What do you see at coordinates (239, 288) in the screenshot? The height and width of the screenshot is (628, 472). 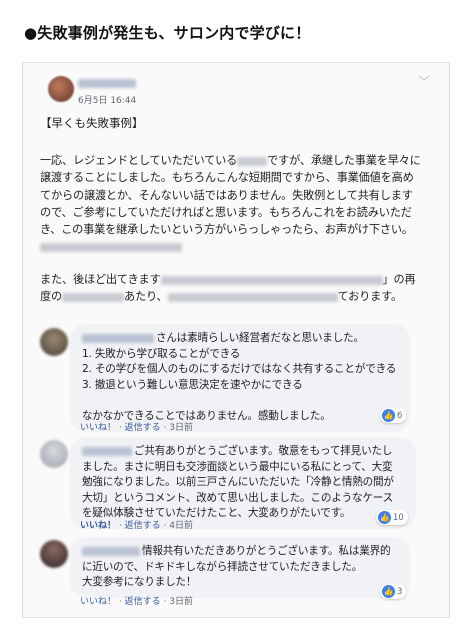 I see `post-body-continued: また、後ほど出てきます 」の再 度の あたり、 ております。` at bounding box center [239, 288].